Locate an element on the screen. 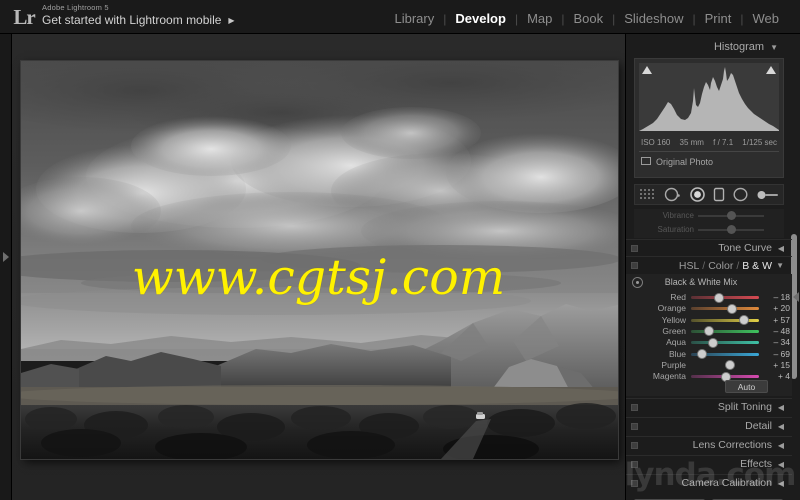 This screenshot has height=500, width=800. bw-mix-row-green: Green – 48 is located at coordinates (709, 331).